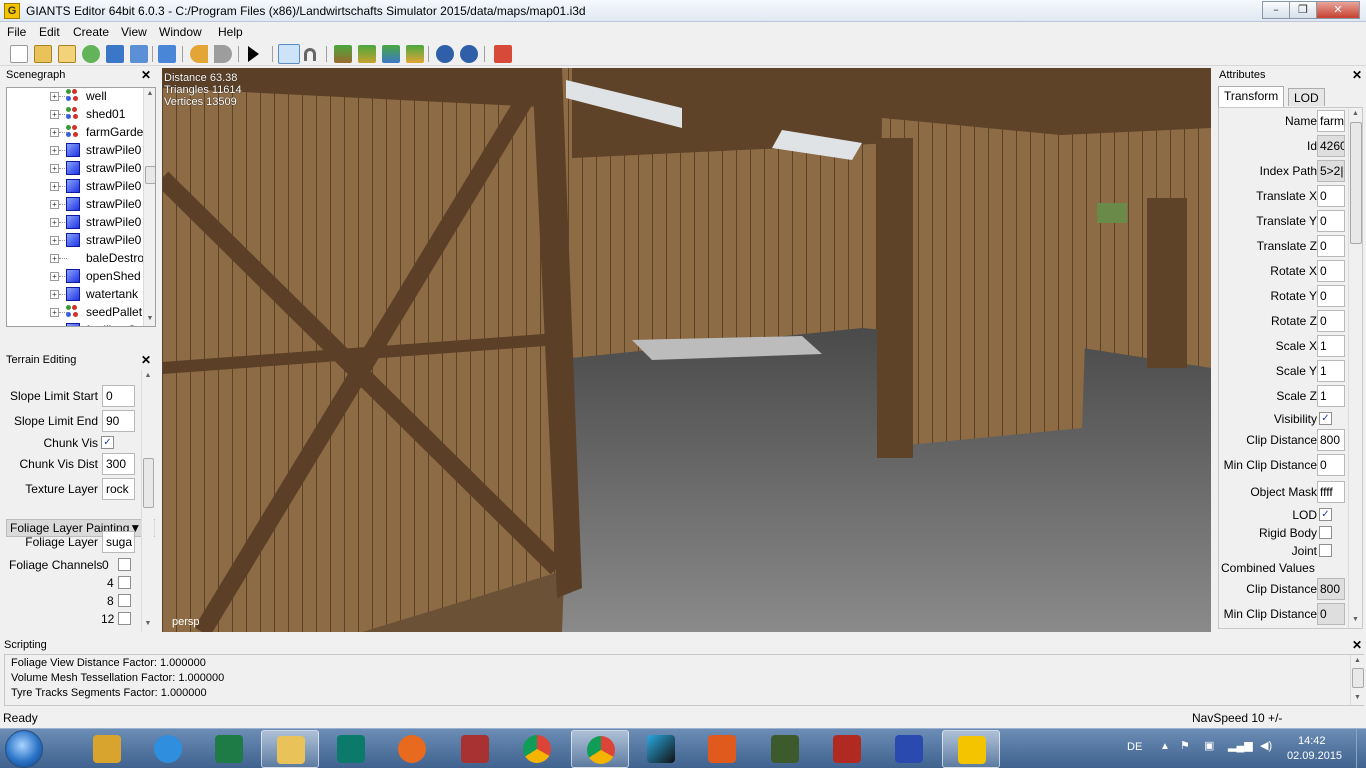  What do you see at coordinates (847, 749) in the screenshot?
I see `taskbar-farming-sim-2015` at bounding box center [847, 749].